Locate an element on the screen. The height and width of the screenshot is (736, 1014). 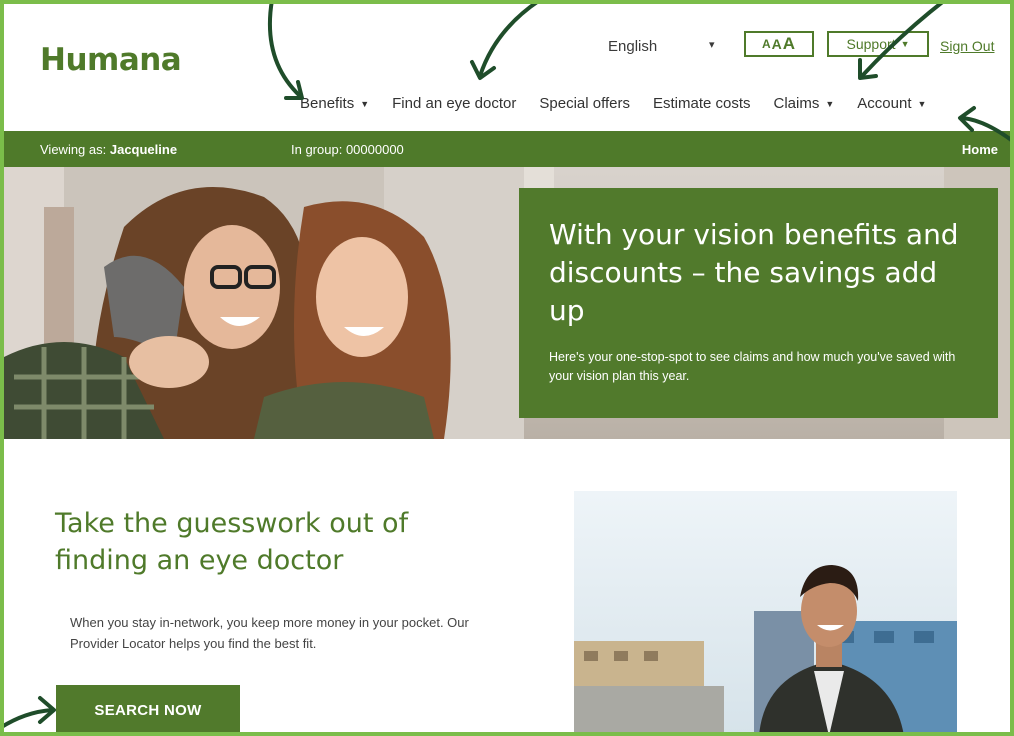
text-size-button: A A A is located at coordinates (779, 44).